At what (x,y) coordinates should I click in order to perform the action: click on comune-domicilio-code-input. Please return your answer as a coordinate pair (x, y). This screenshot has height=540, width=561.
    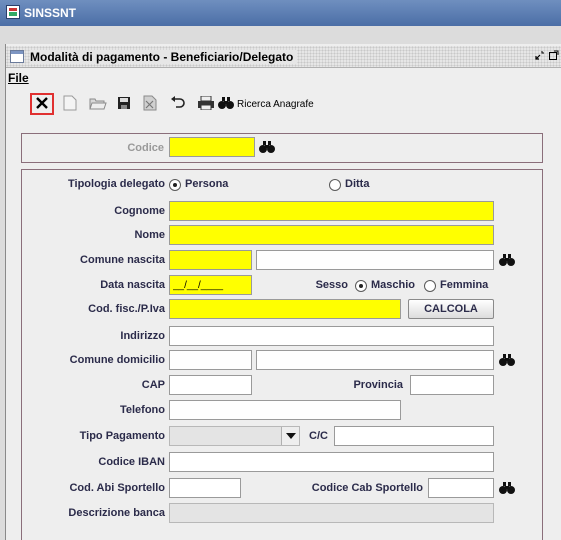
    Looking at the image, I should click on (210, 360).